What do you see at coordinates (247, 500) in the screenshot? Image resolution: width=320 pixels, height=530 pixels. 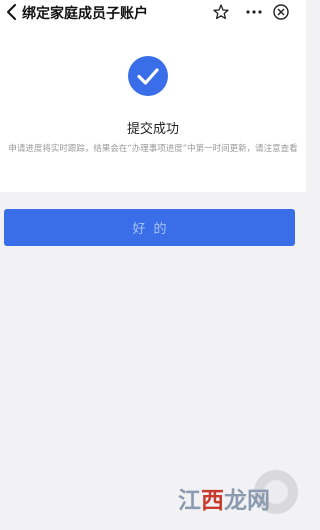 I see `watermark-part-3: 龙网` at bounding box center [247, 500].